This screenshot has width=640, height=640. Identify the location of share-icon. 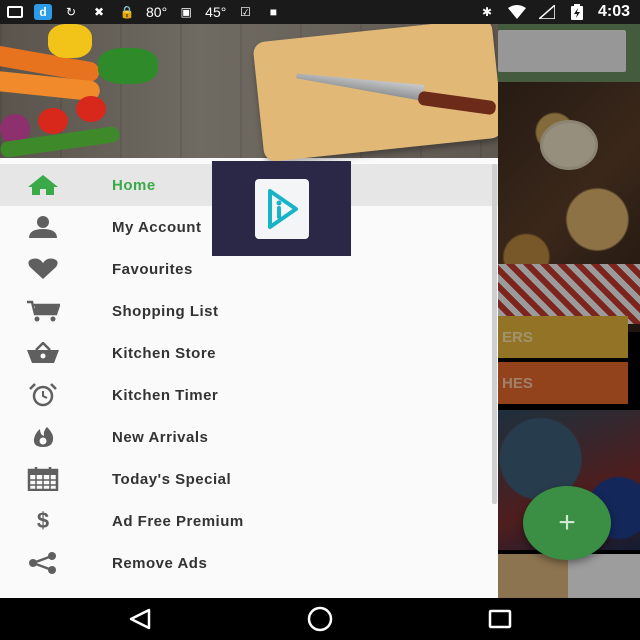
(43, 563).